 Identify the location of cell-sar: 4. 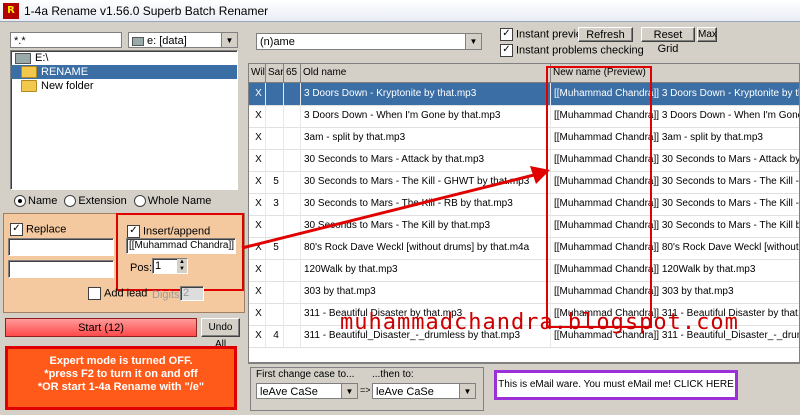
(275, 336).